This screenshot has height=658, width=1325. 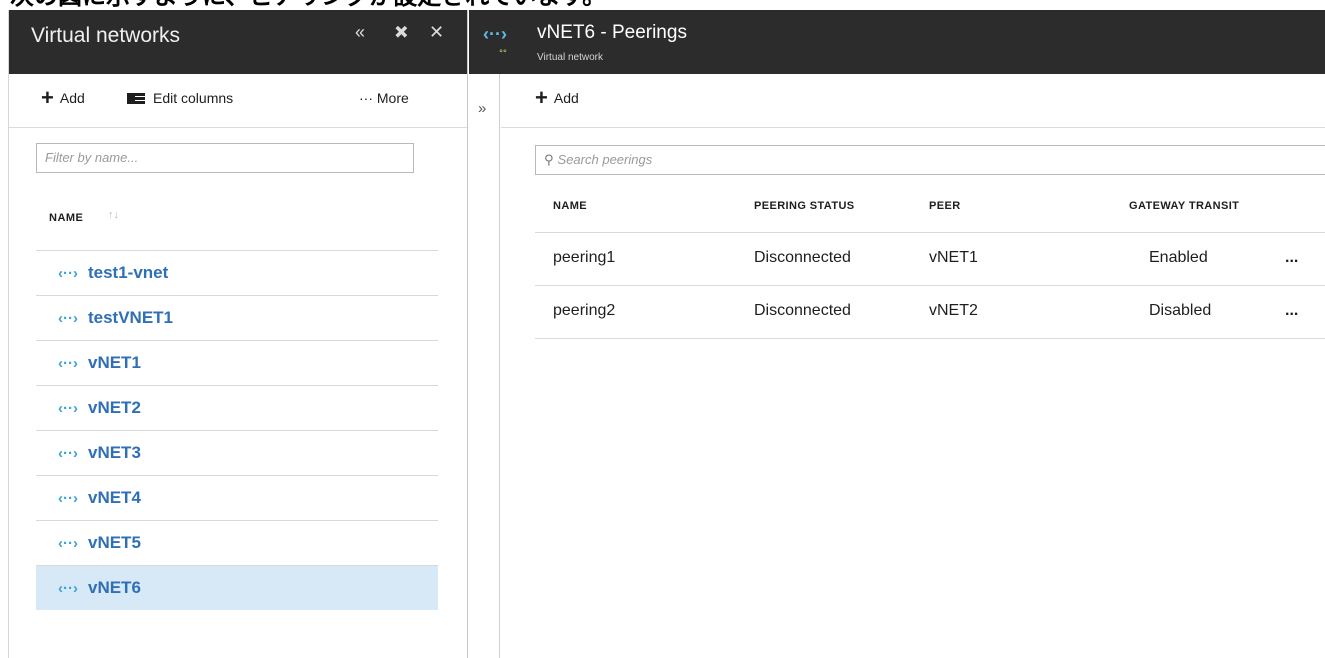 I want to click on vnet-name: vNET5, so click(x=114, y=543).